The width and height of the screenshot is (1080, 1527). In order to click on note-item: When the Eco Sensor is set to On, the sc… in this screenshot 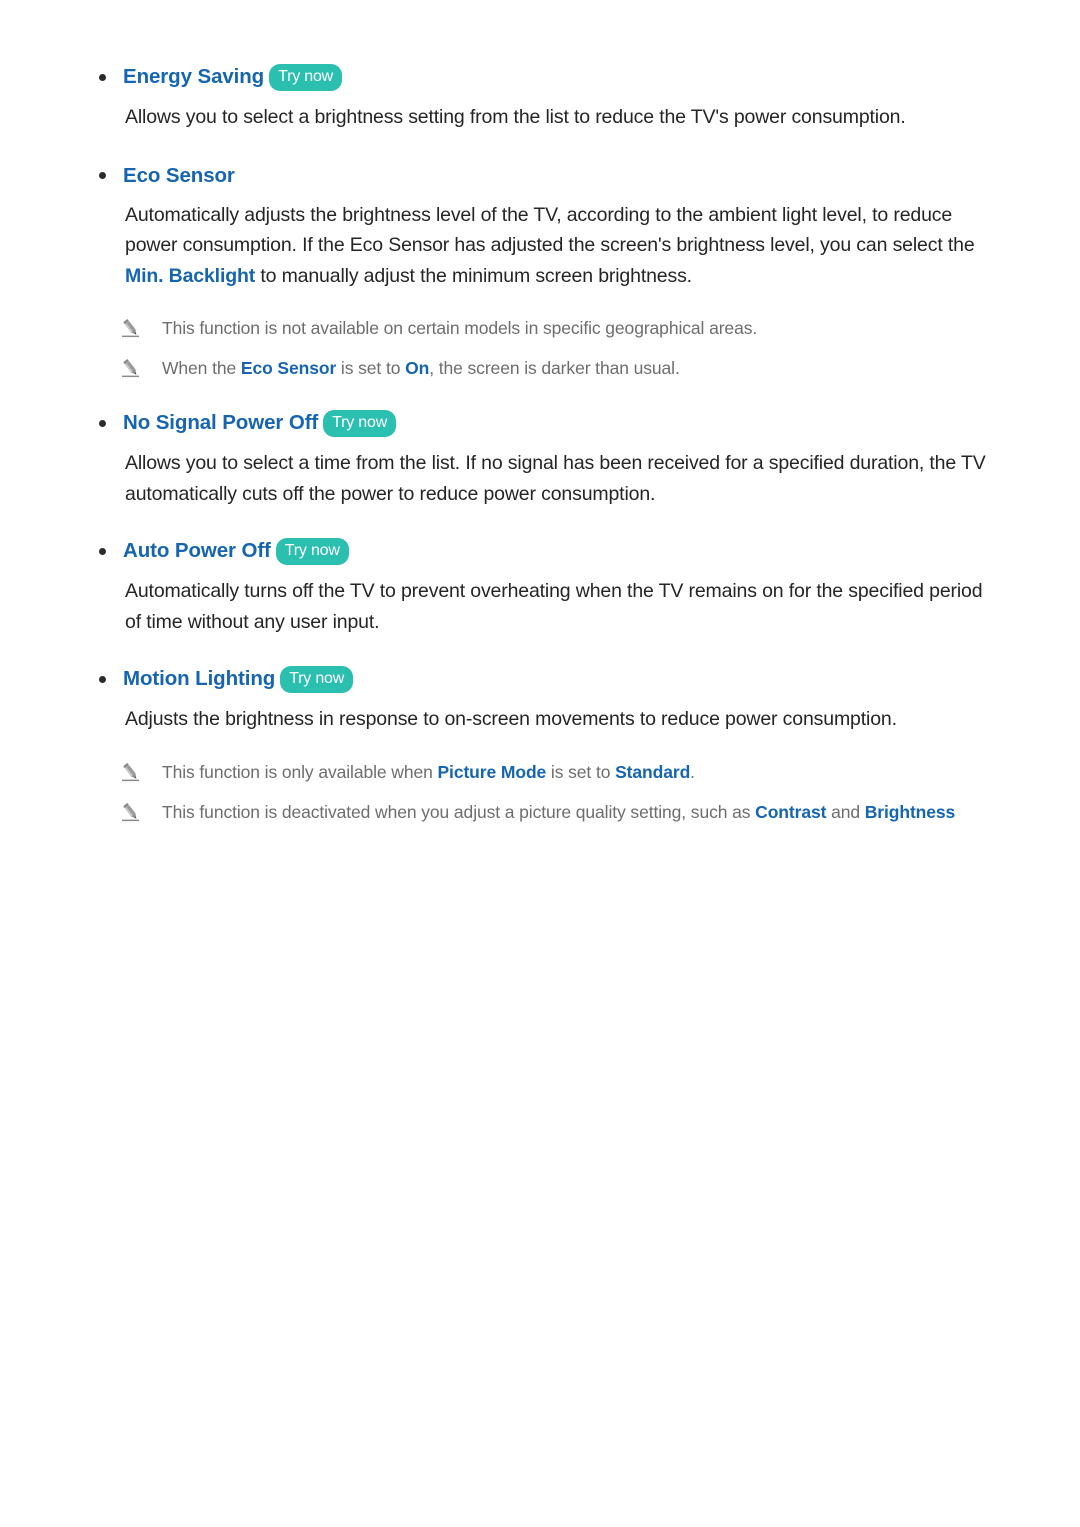, I will do `click(540, 368)`.